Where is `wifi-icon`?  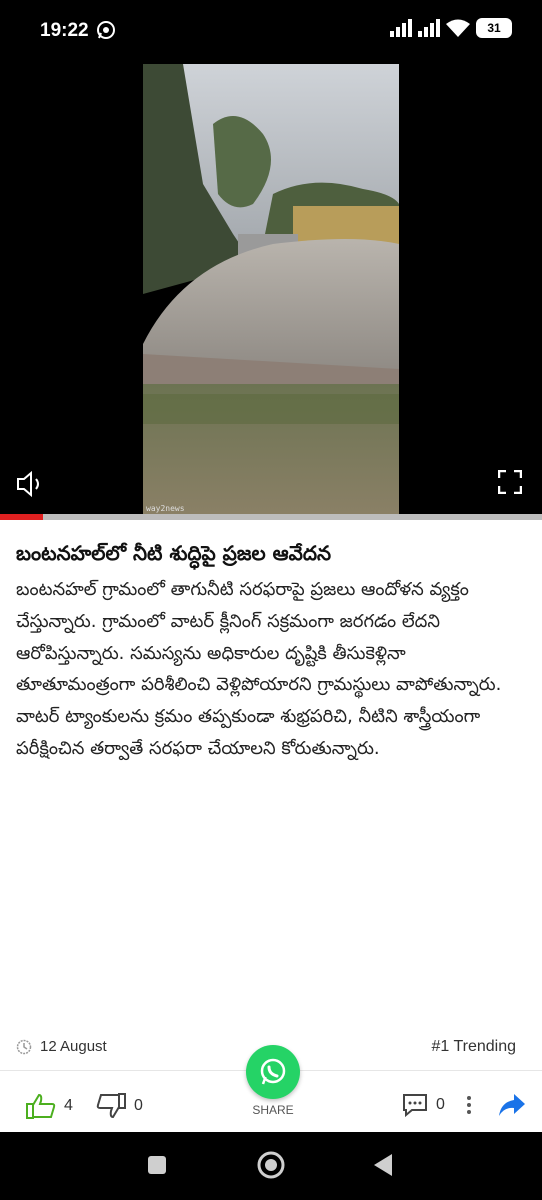 wifi-icon is located at coordinates (458, 28).